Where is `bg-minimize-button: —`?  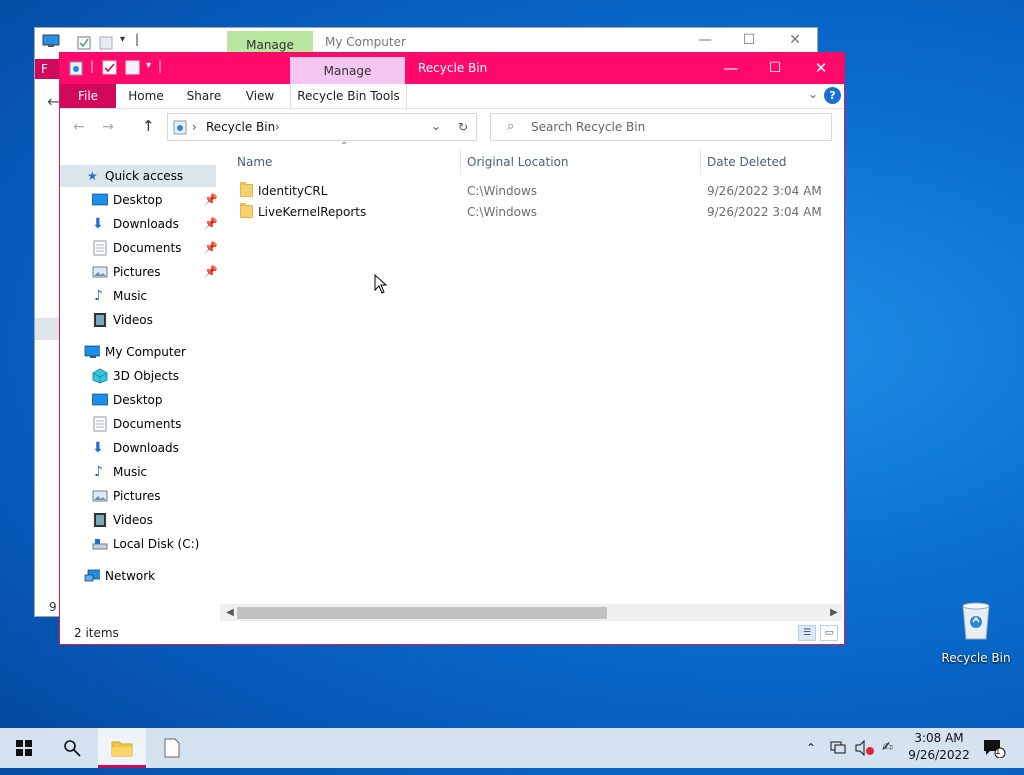 bg-minimize-button: — is located at coordinates (705, 42).